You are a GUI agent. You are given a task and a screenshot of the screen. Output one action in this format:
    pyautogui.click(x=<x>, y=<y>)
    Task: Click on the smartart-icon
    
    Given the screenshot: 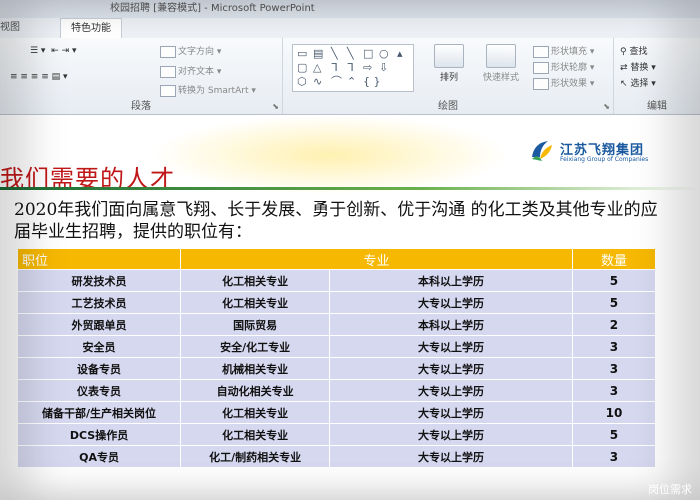 What is the action you would take?
    pyautogui.click(x=168, y=90)
    